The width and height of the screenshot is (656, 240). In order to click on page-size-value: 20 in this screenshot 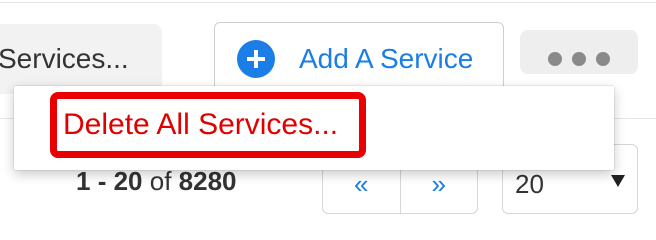, I will do `click(529, 183)`.